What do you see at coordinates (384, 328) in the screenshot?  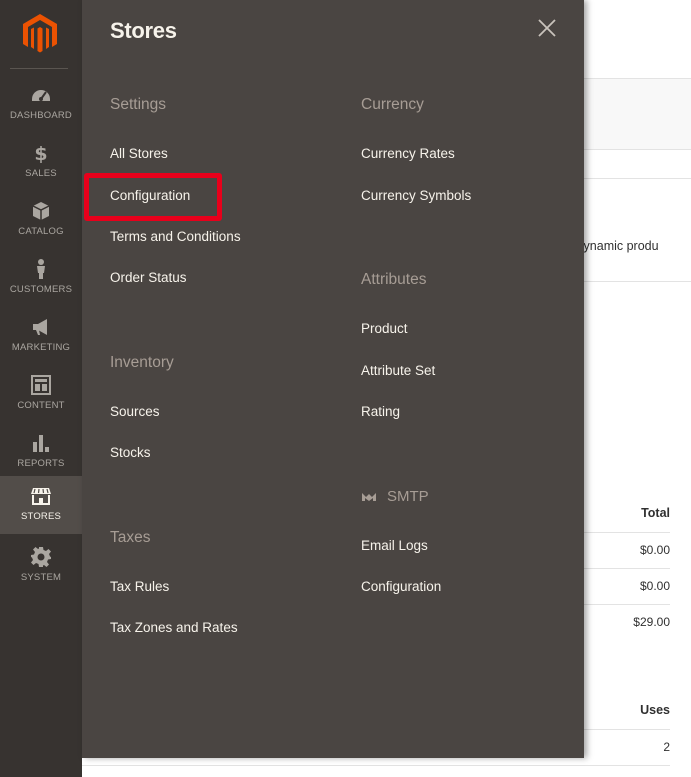 I see `menu-link-product: Product` at bounding box center [384, 328].